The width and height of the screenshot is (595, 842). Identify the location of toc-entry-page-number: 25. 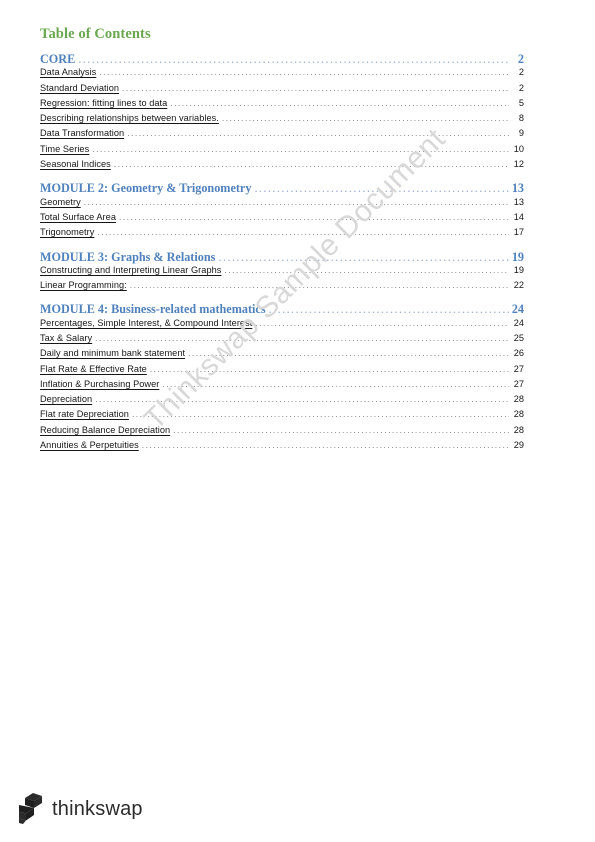
(517, 338).